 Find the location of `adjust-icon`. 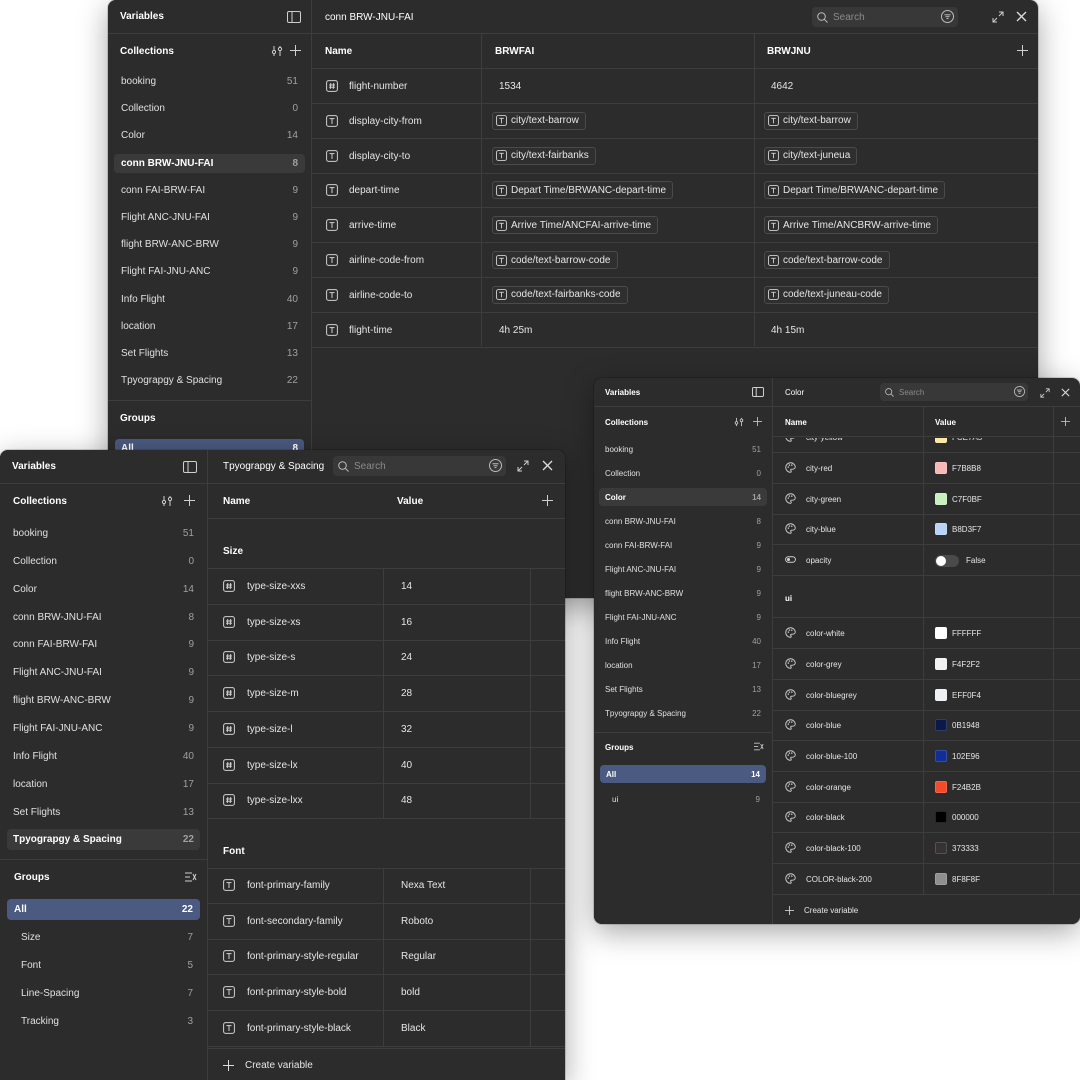

adjust-icon is located at coordinates (277, 51).